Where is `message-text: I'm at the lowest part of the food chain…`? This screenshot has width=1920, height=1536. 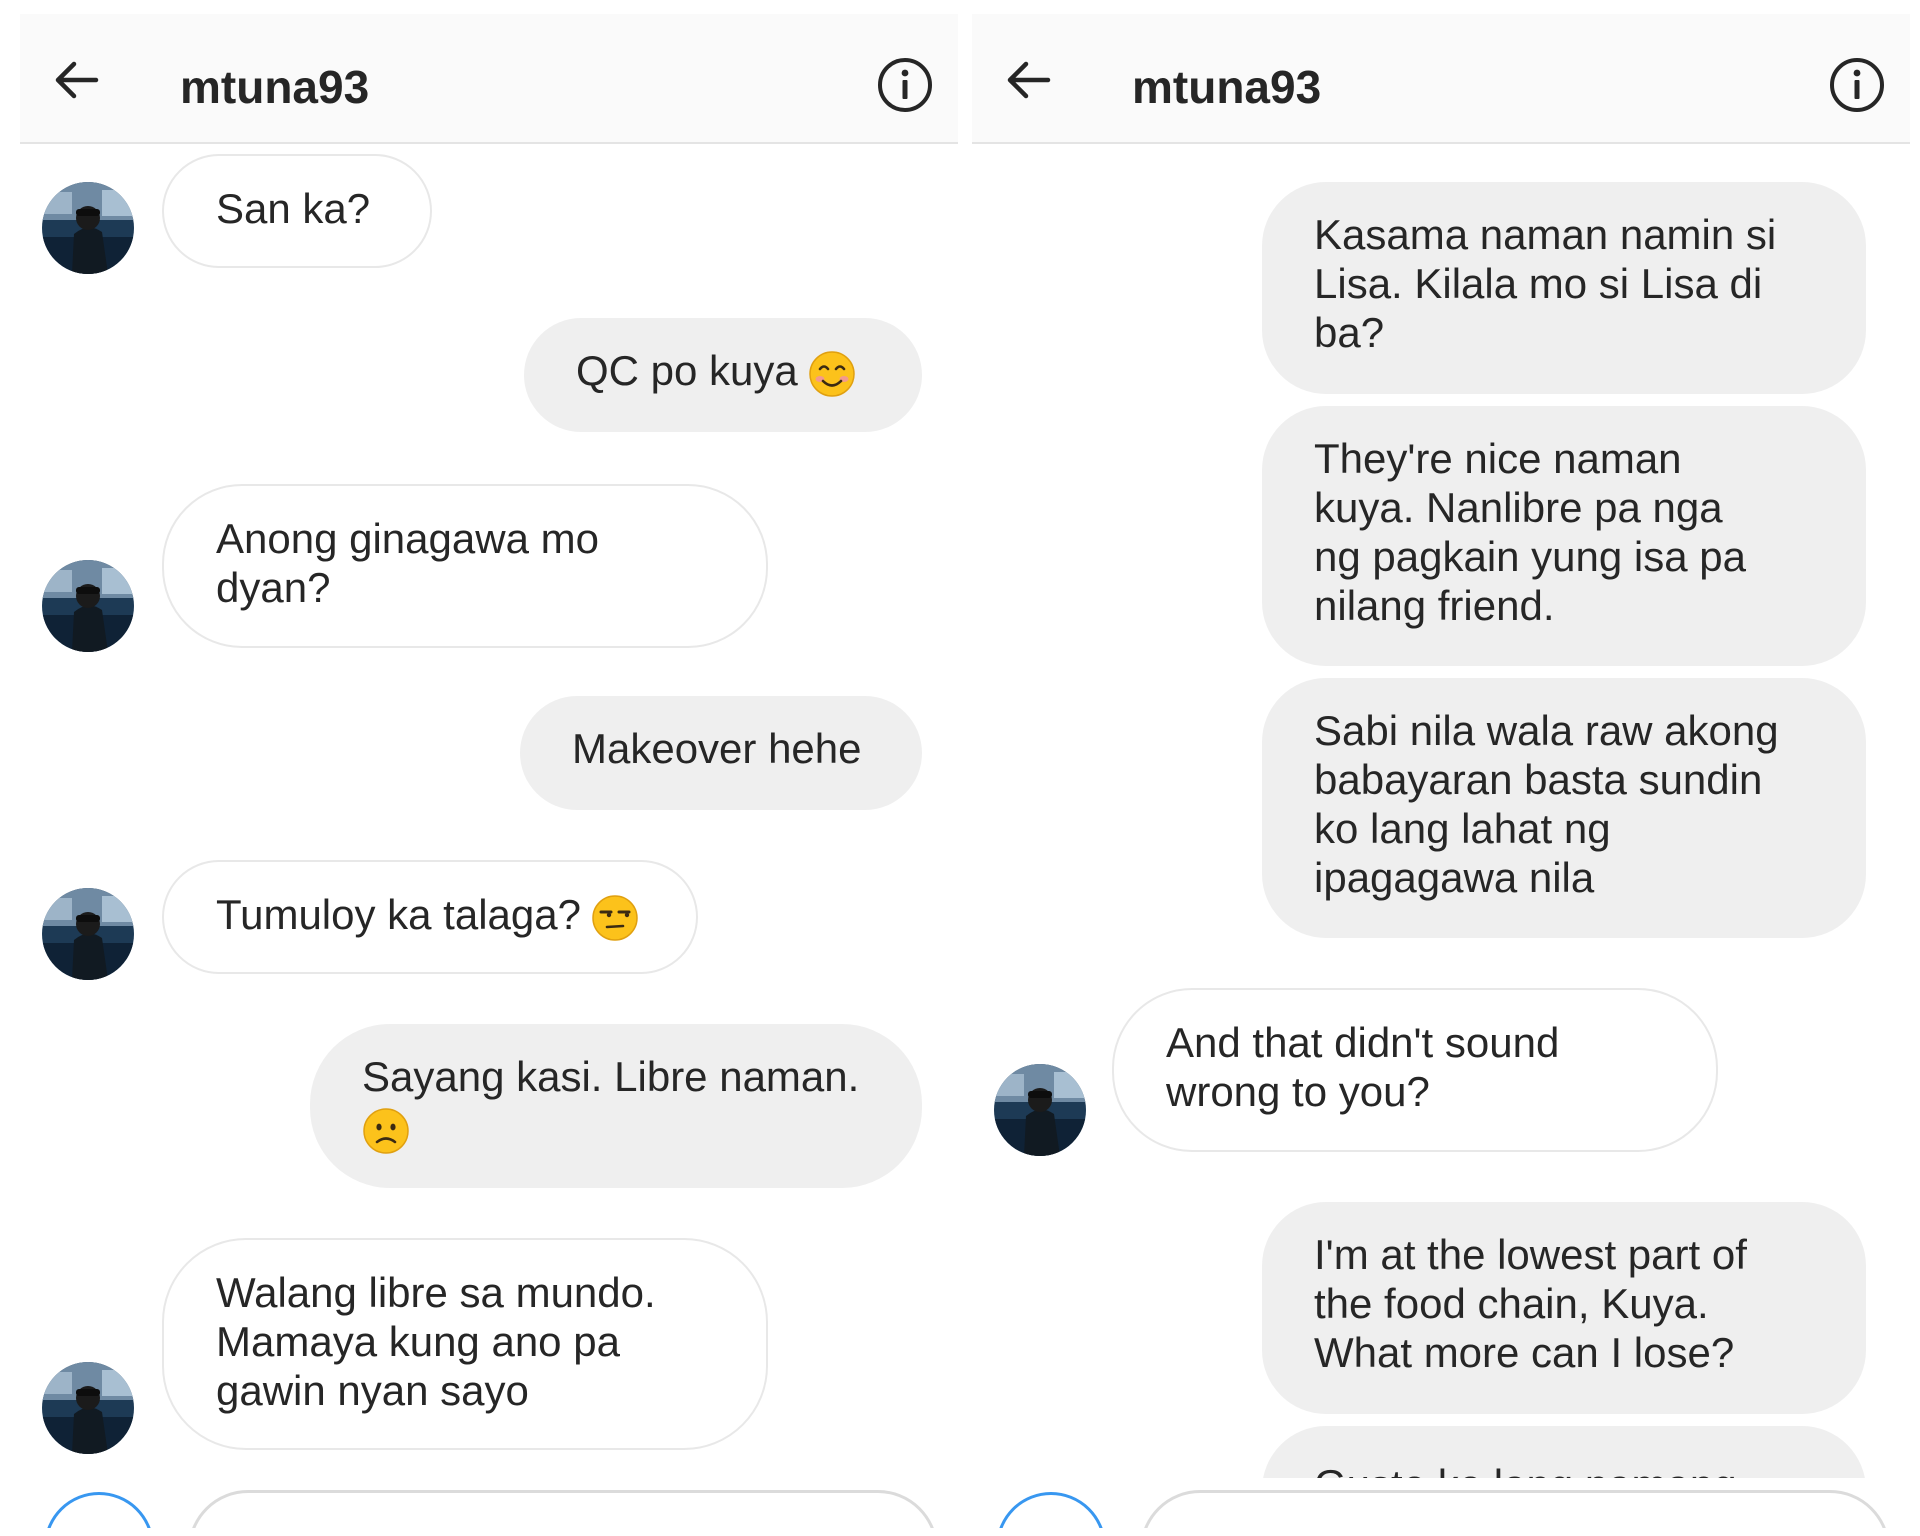 message-text: I'm at the lowest part of the food chain… is located at coordinates (1530, 1303).